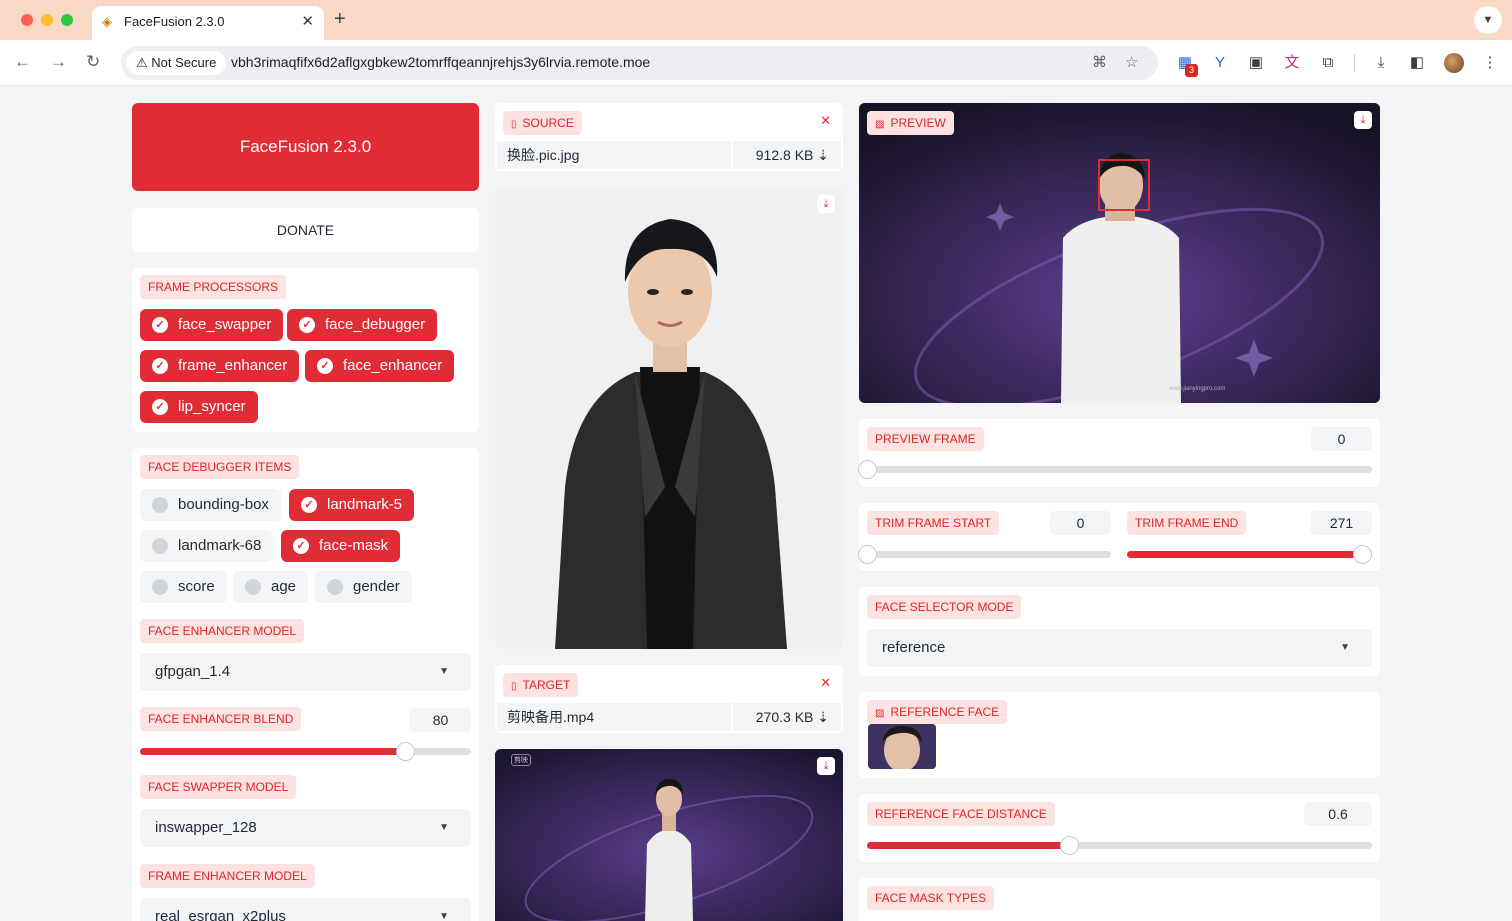  I want to click on file-size: 270.3 KB ⇣, so click(792, 717).